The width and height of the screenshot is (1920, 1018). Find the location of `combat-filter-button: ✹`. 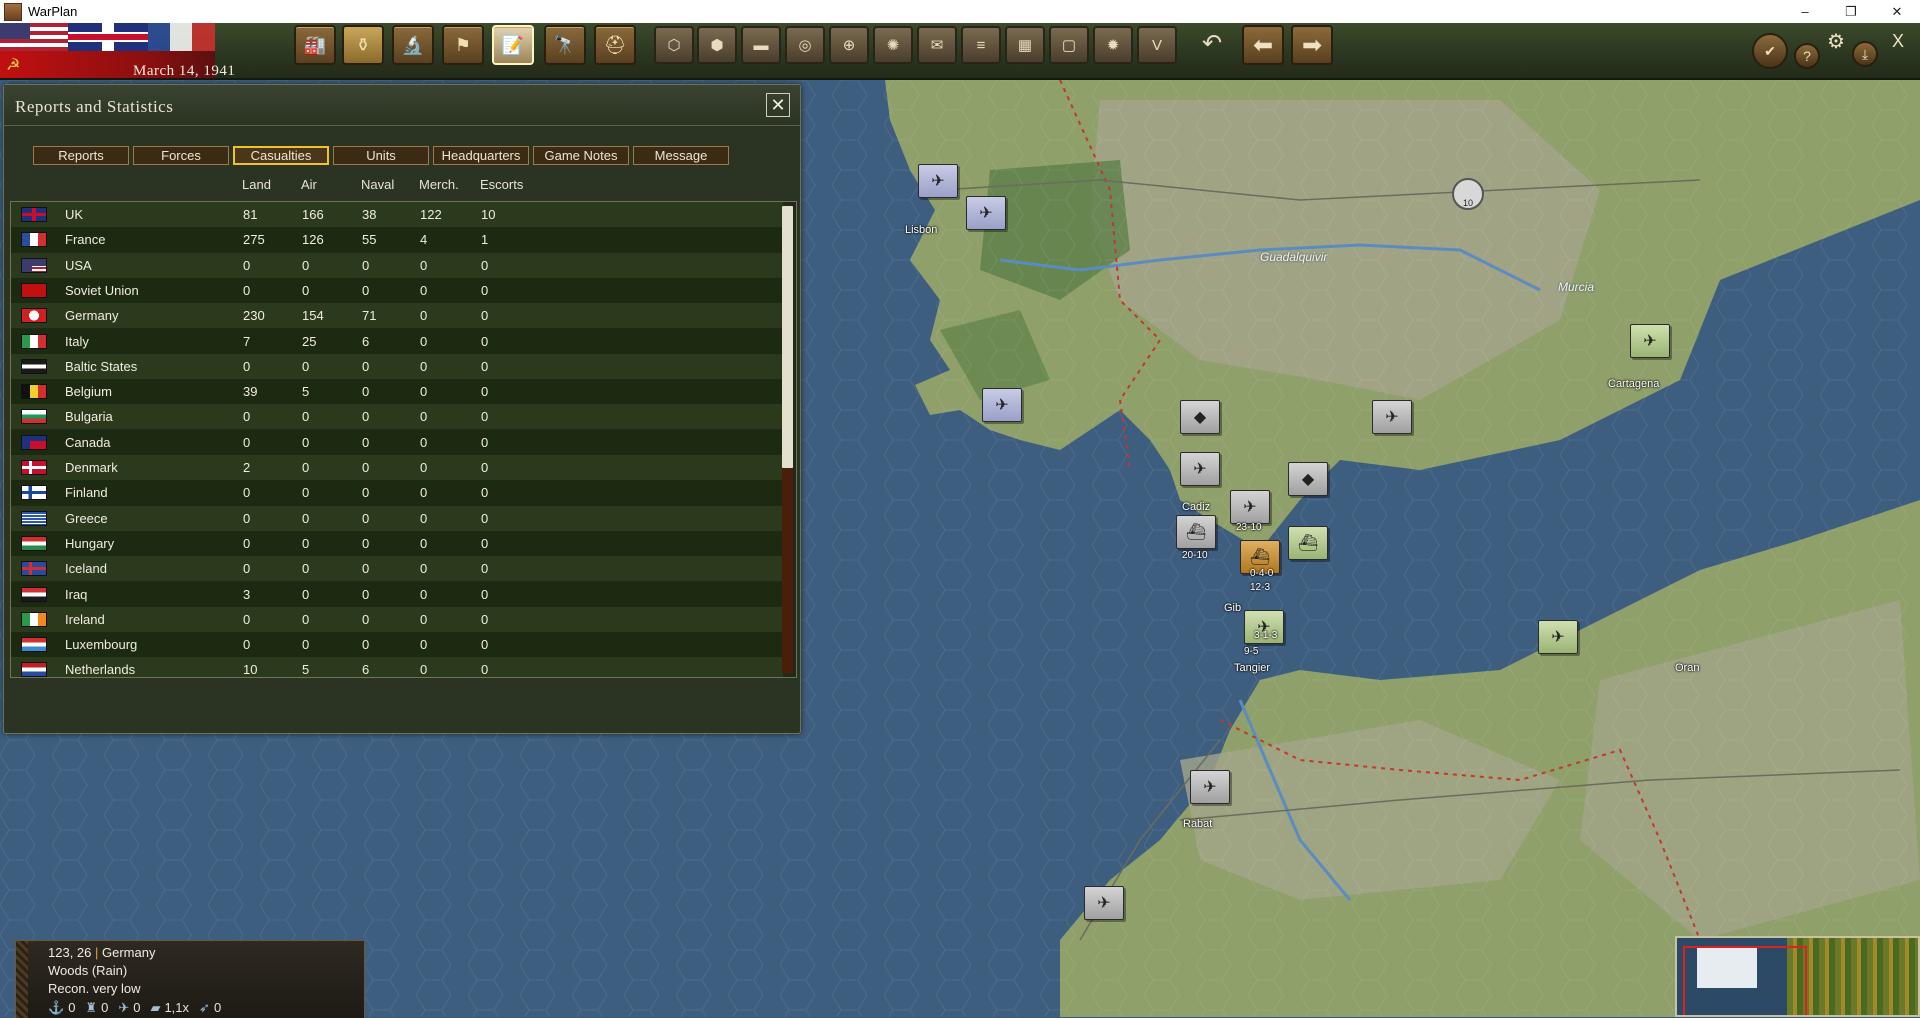

combat-filter-button: ✹ is located at coordinates (1113, 45).